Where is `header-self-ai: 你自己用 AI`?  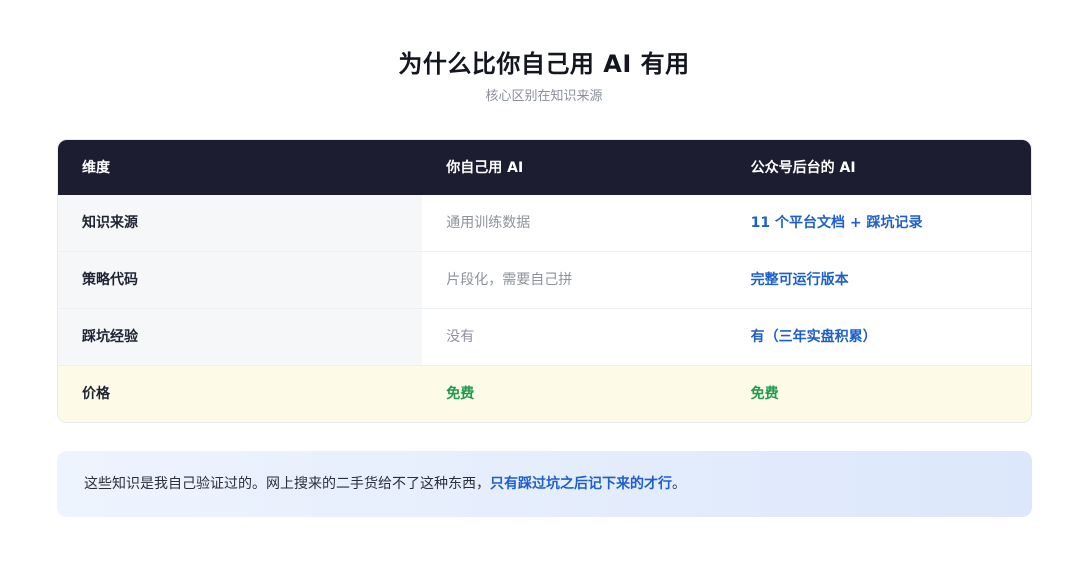 header-self-ai: 你自己用 AI is located at coordinates (485, 167).